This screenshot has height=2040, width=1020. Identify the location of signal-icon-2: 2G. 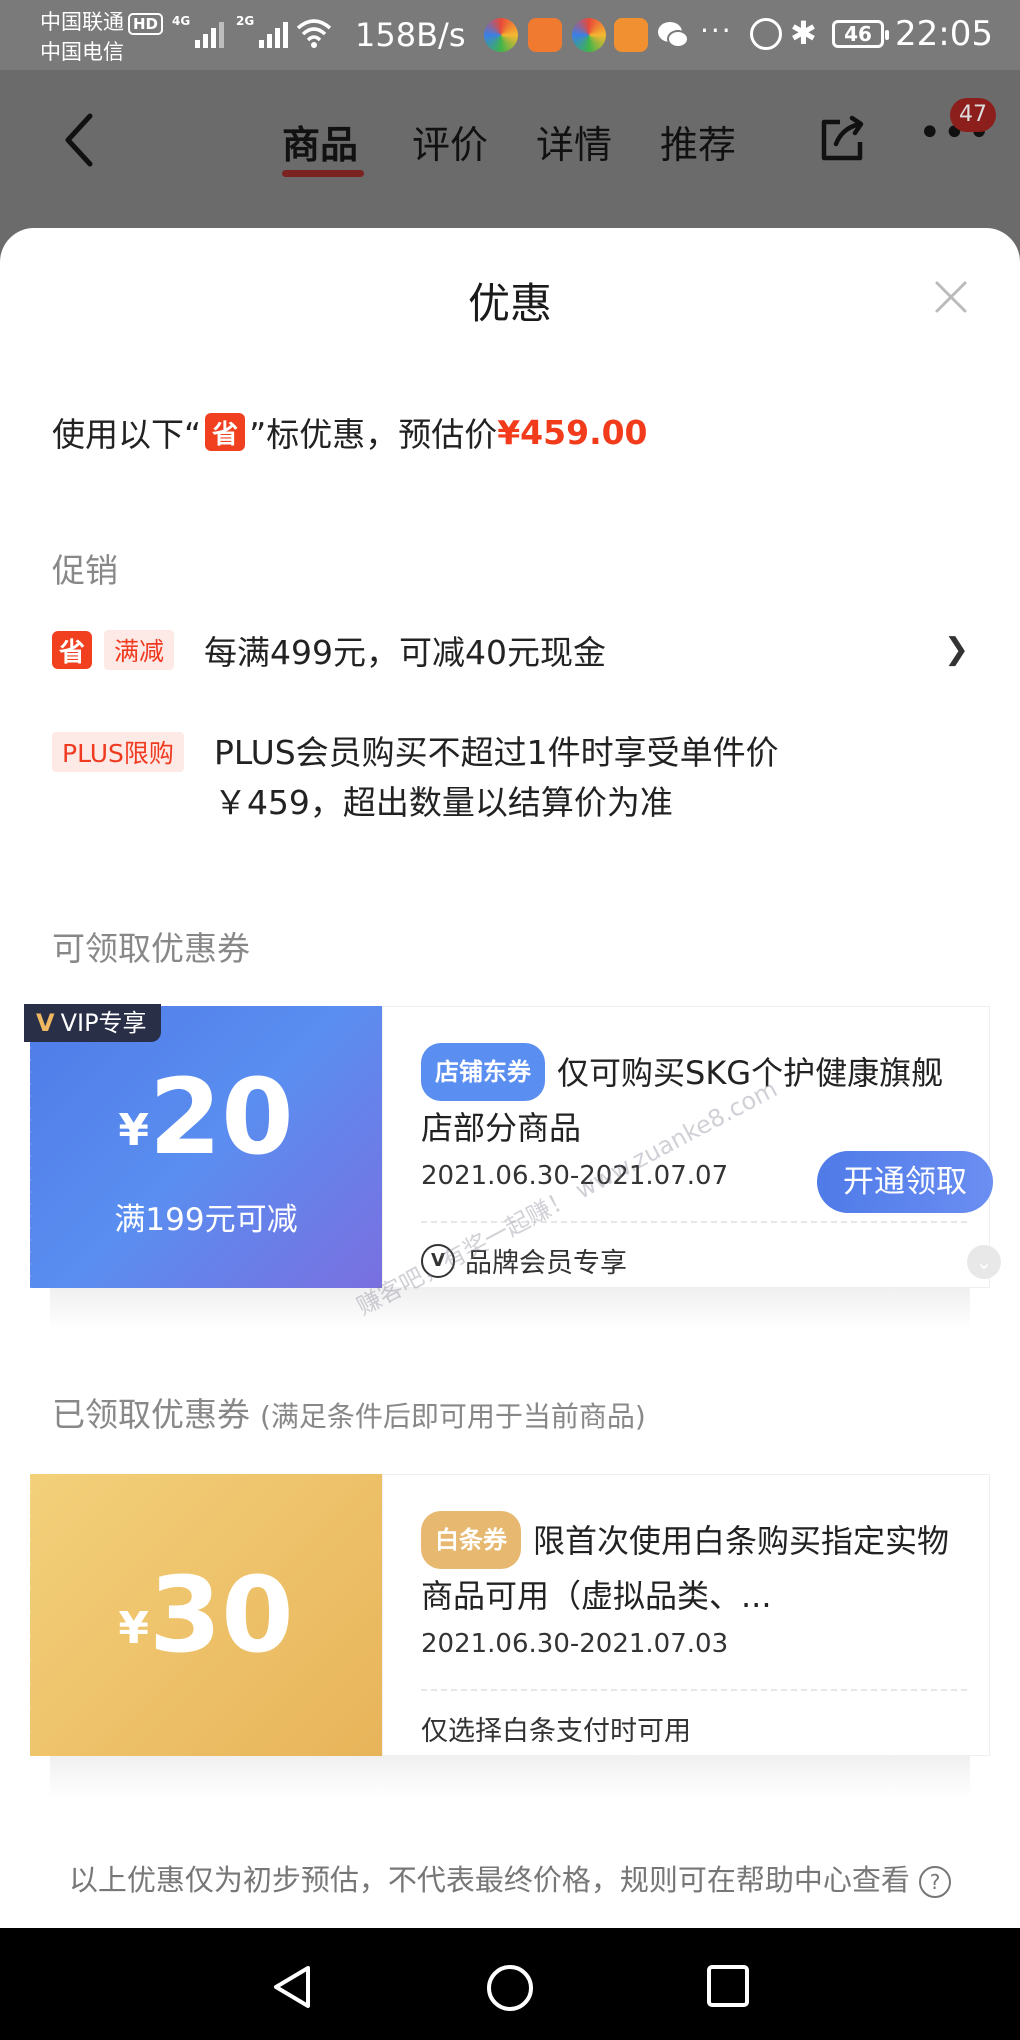
(262, 31).